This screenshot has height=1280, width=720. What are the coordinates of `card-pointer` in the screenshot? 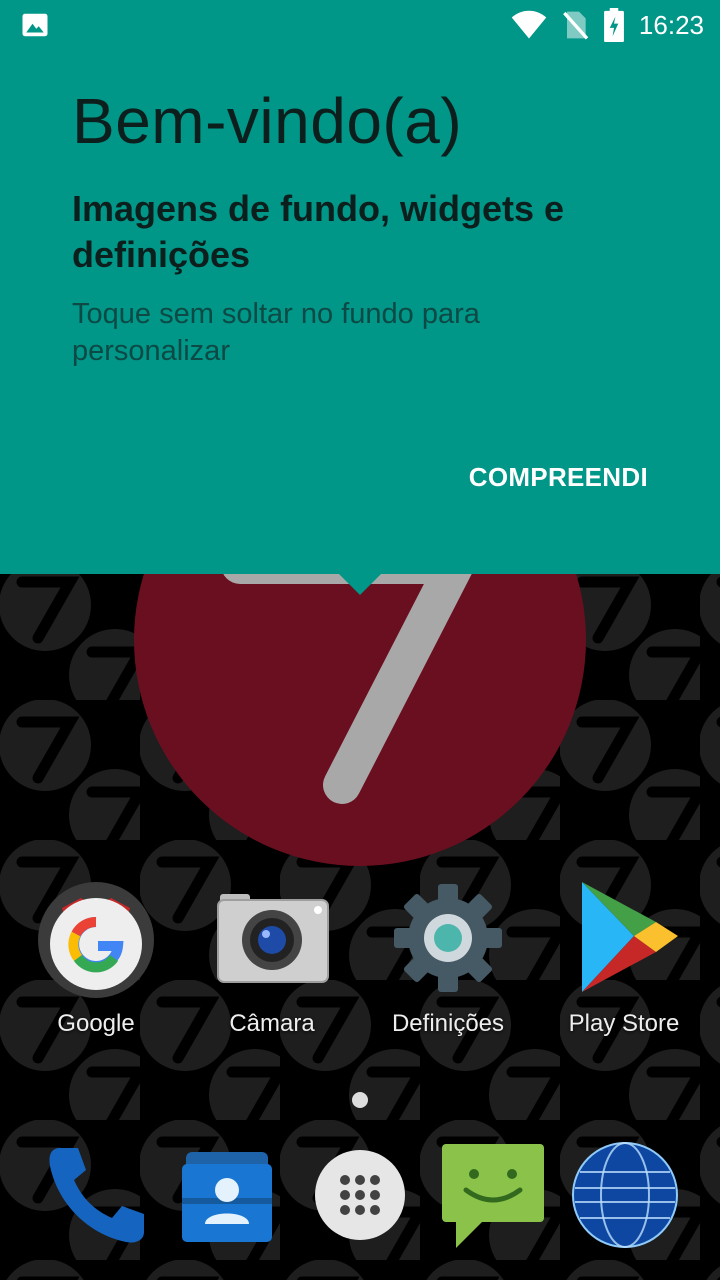 It's located at (360, 584).